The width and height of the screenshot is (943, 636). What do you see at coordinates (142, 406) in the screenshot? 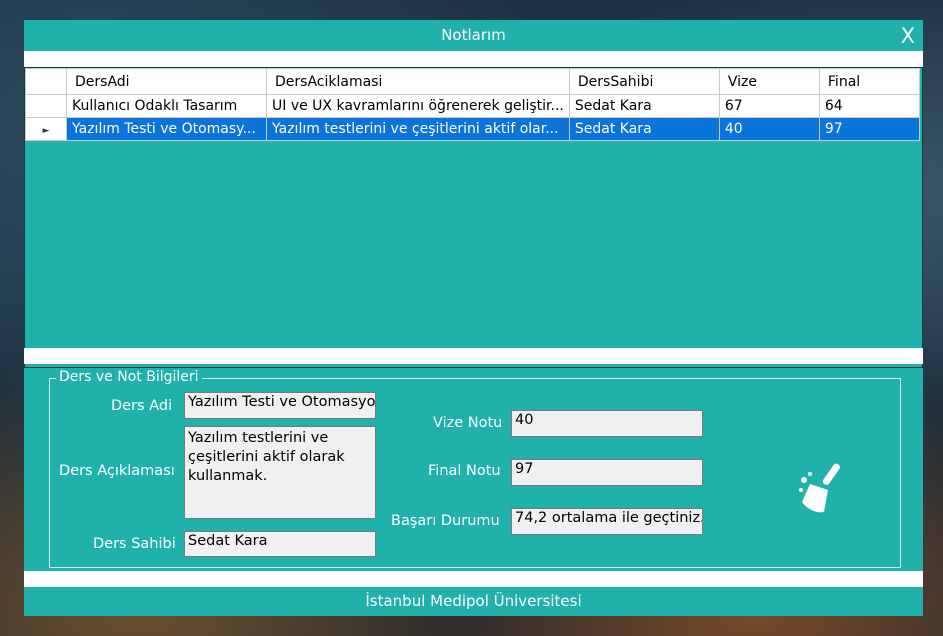
I see `ders-adi-label: Ders Adi` at bounding box center [142, 406].